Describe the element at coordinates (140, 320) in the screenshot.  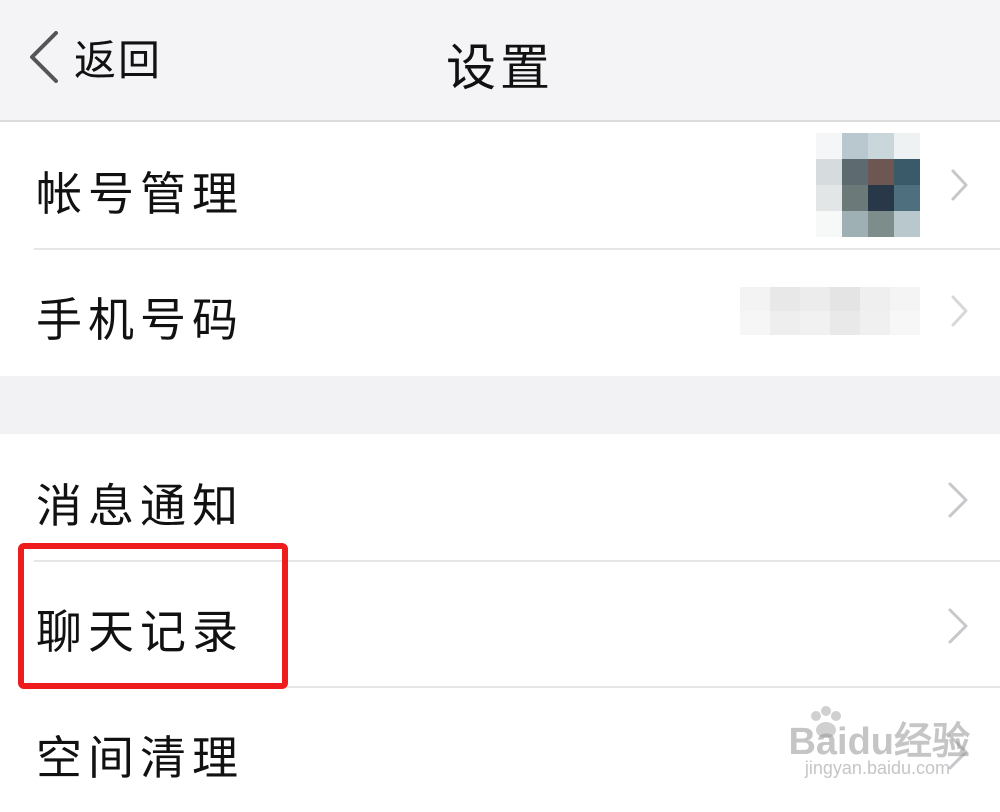
I see `settings-item-label: 手机号码` at that location.